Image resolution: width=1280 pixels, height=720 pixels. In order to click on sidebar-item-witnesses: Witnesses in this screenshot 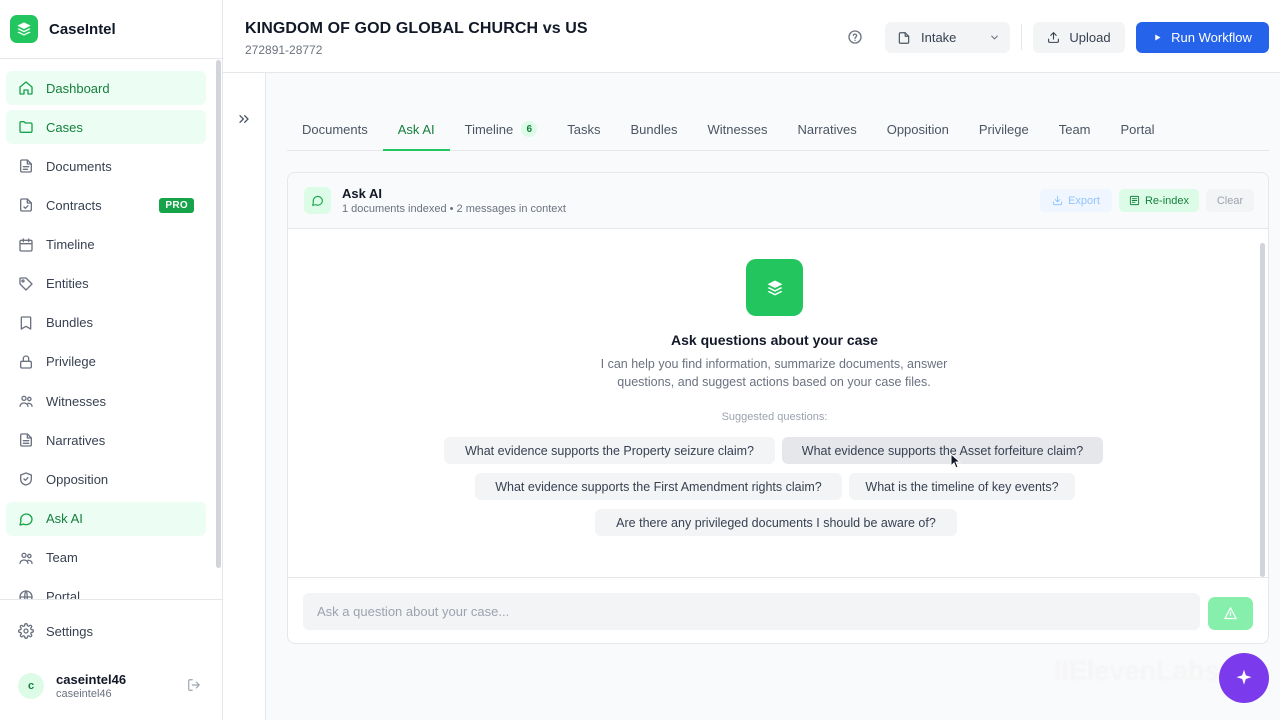, I will do `click(106, 401)`.